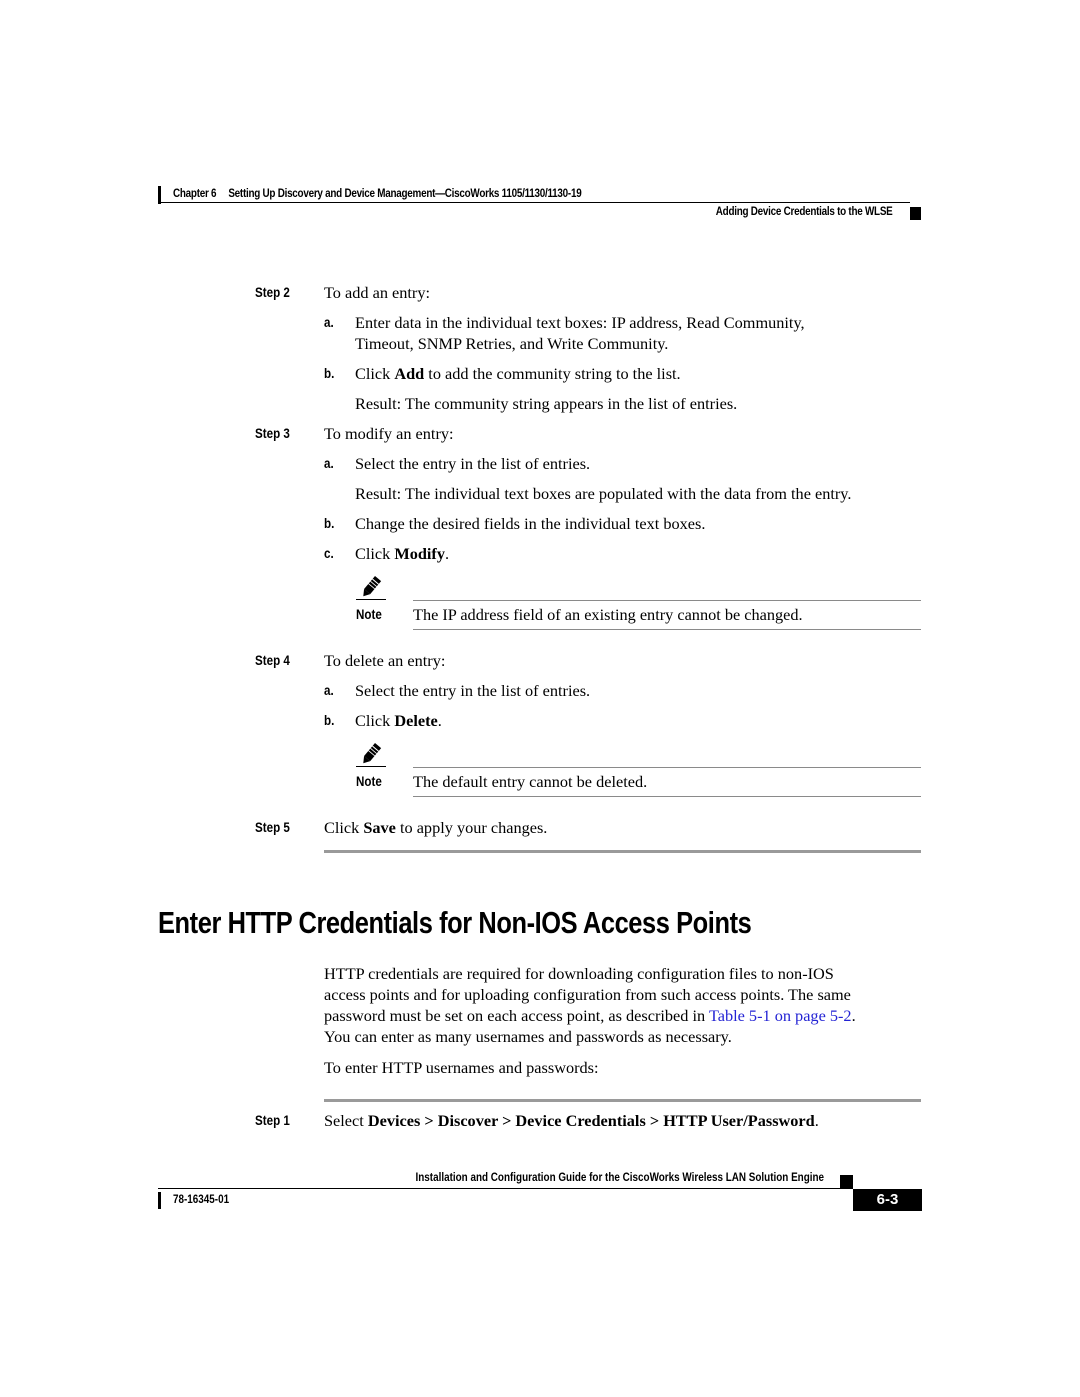 The height and width of the screenshot is (1397, 1080). What do you see at coordinates (272, 433) in the screenshot?
I see `step-label: Step 3` at bounding box center [272, 433].